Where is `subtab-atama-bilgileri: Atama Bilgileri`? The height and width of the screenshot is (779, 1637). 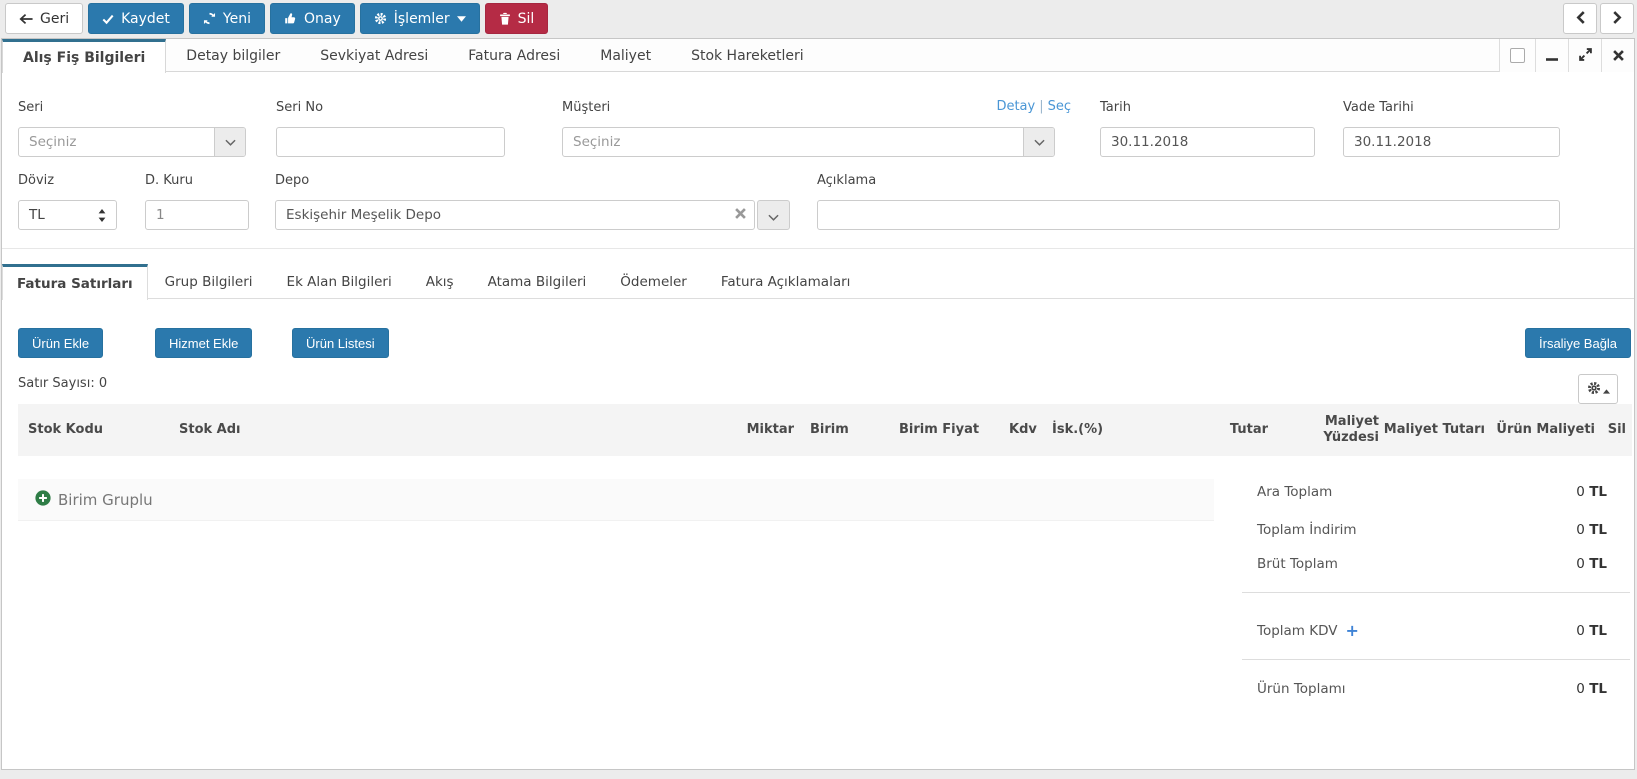
subtab-atama-bilgileri: Atama Bilgileri is located at coordinates (537, 281).